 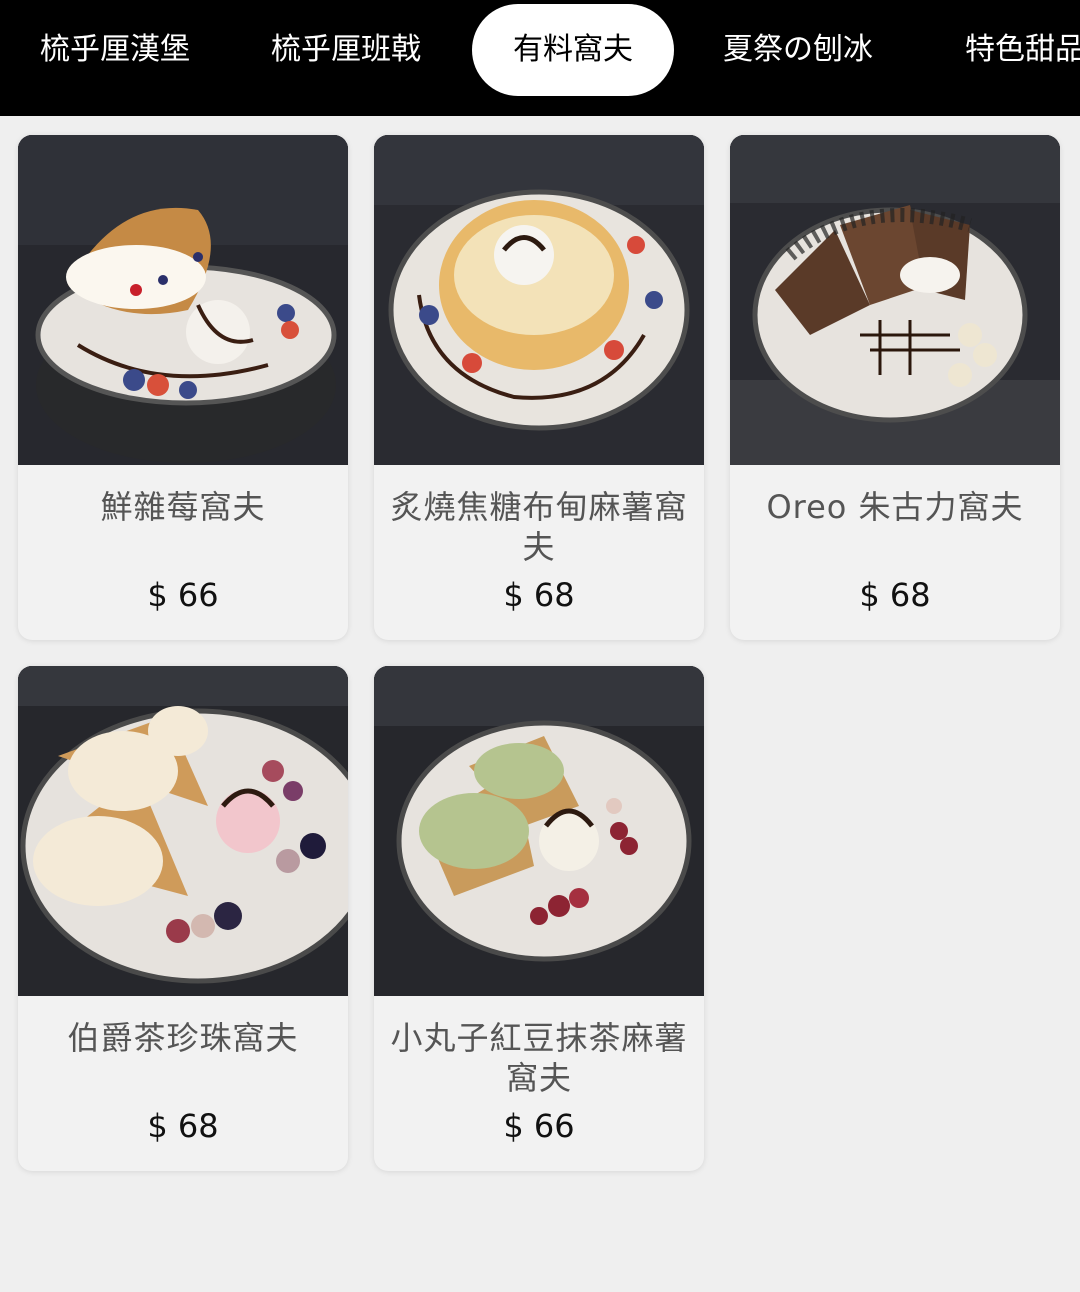 I want to click on product-card: 伯爵茶珍珠窩夫 $ 68, so click(x=183, y=918).